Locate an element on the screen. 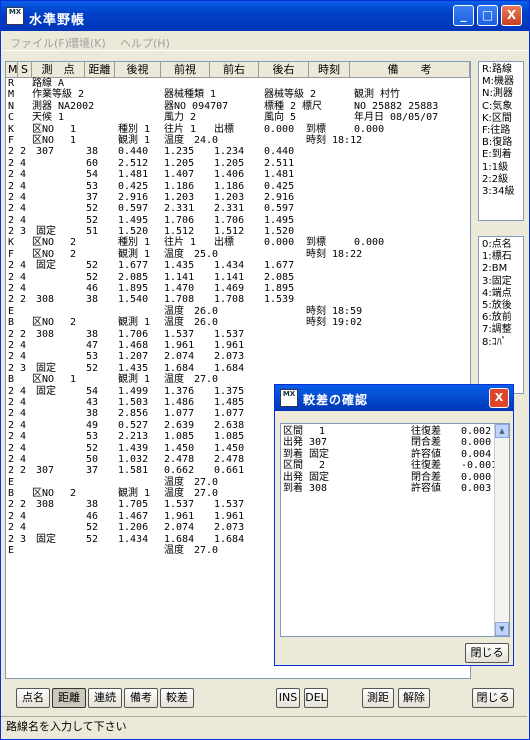  foresight-cell: 温度 26.0 is located at coordinates (191, 311).